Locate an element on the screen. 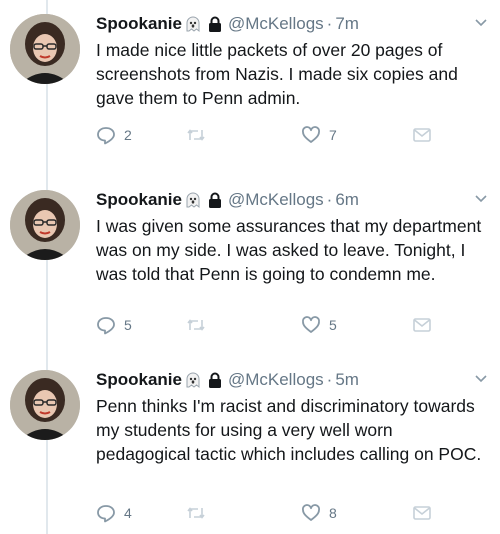 The height and width of the screenshot is (534, 500). tweet-actions: 5 5 is located at coordinates (266, 325).